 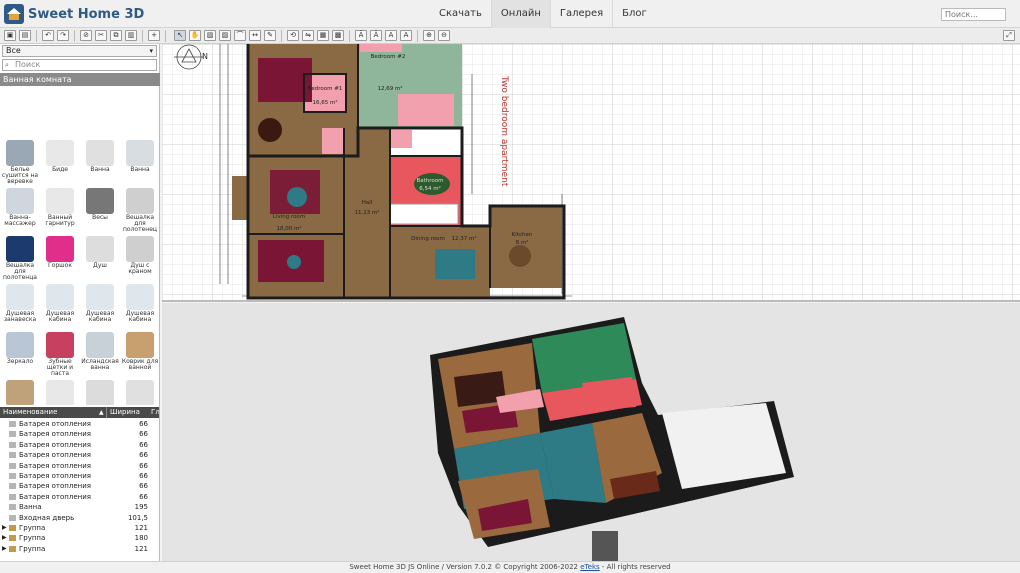 I want to click on catalog-item: Писсуар, so click(x=140, y=391).